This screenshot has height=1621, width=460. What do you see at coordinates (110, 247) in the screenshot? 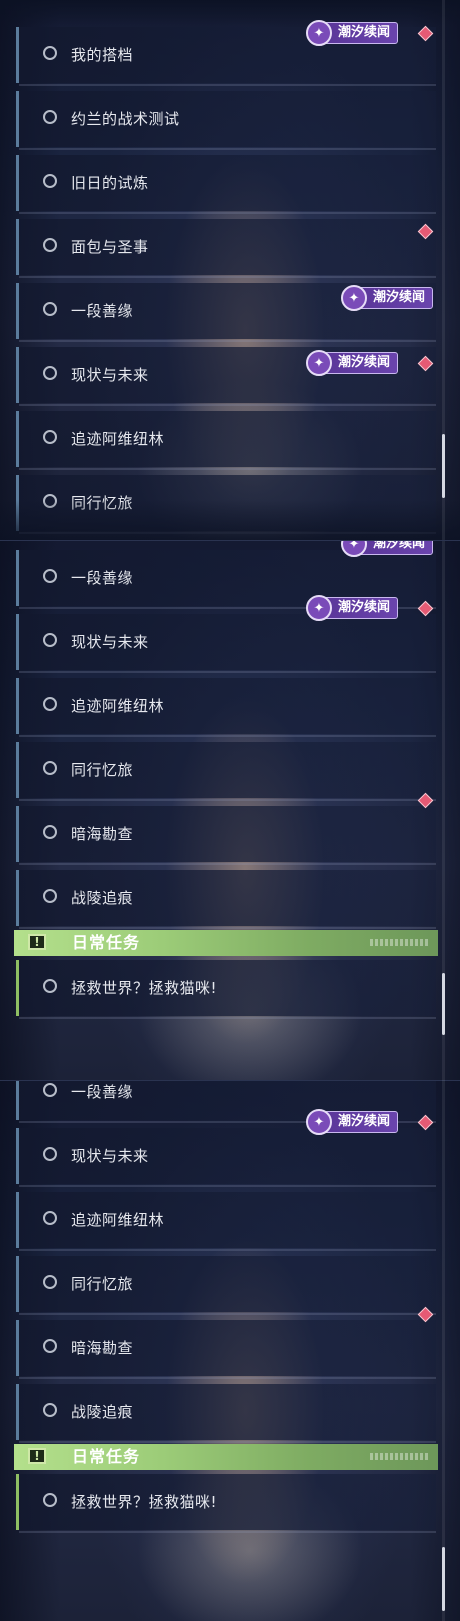
I see `quest-label: 面包与圣事` at bounding box center [110, 247].